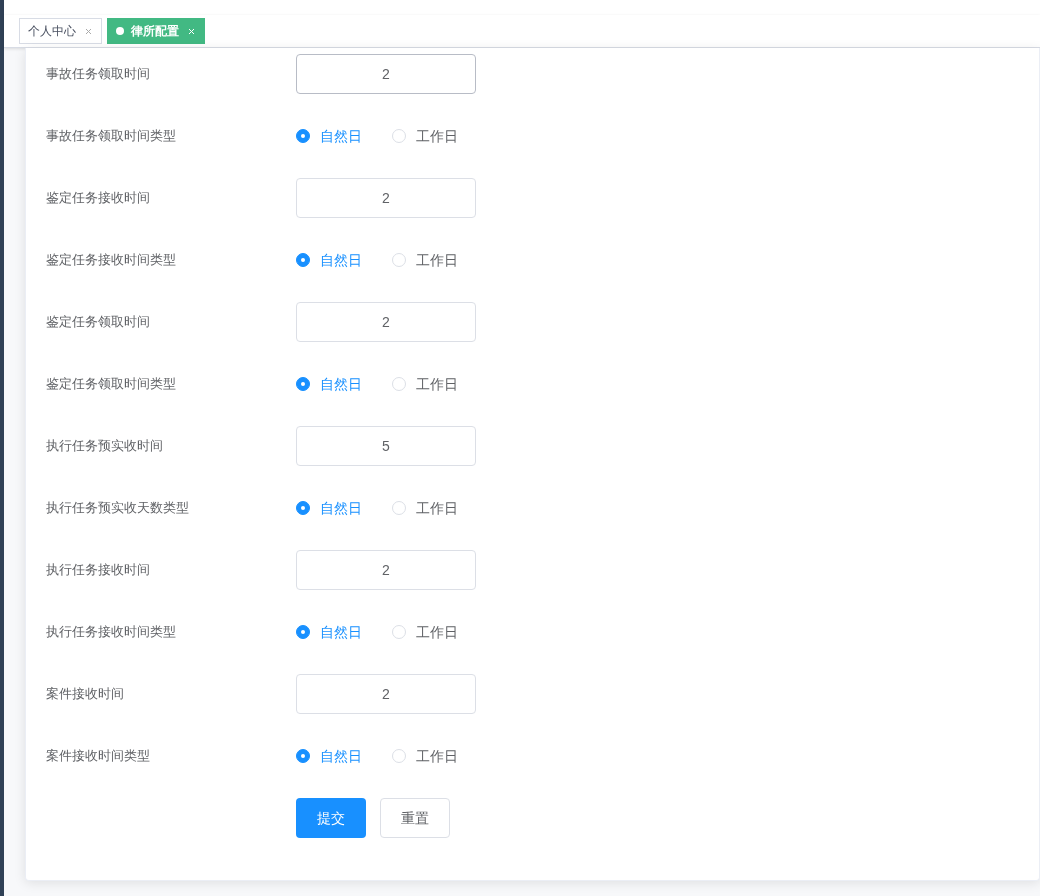 This screenshot has height=896, width=1040. What do you see at coordinates (98, 198) in the screenshot?
I see `field-label: 鉴定任务接收时间` at bounding box center [98, 198].